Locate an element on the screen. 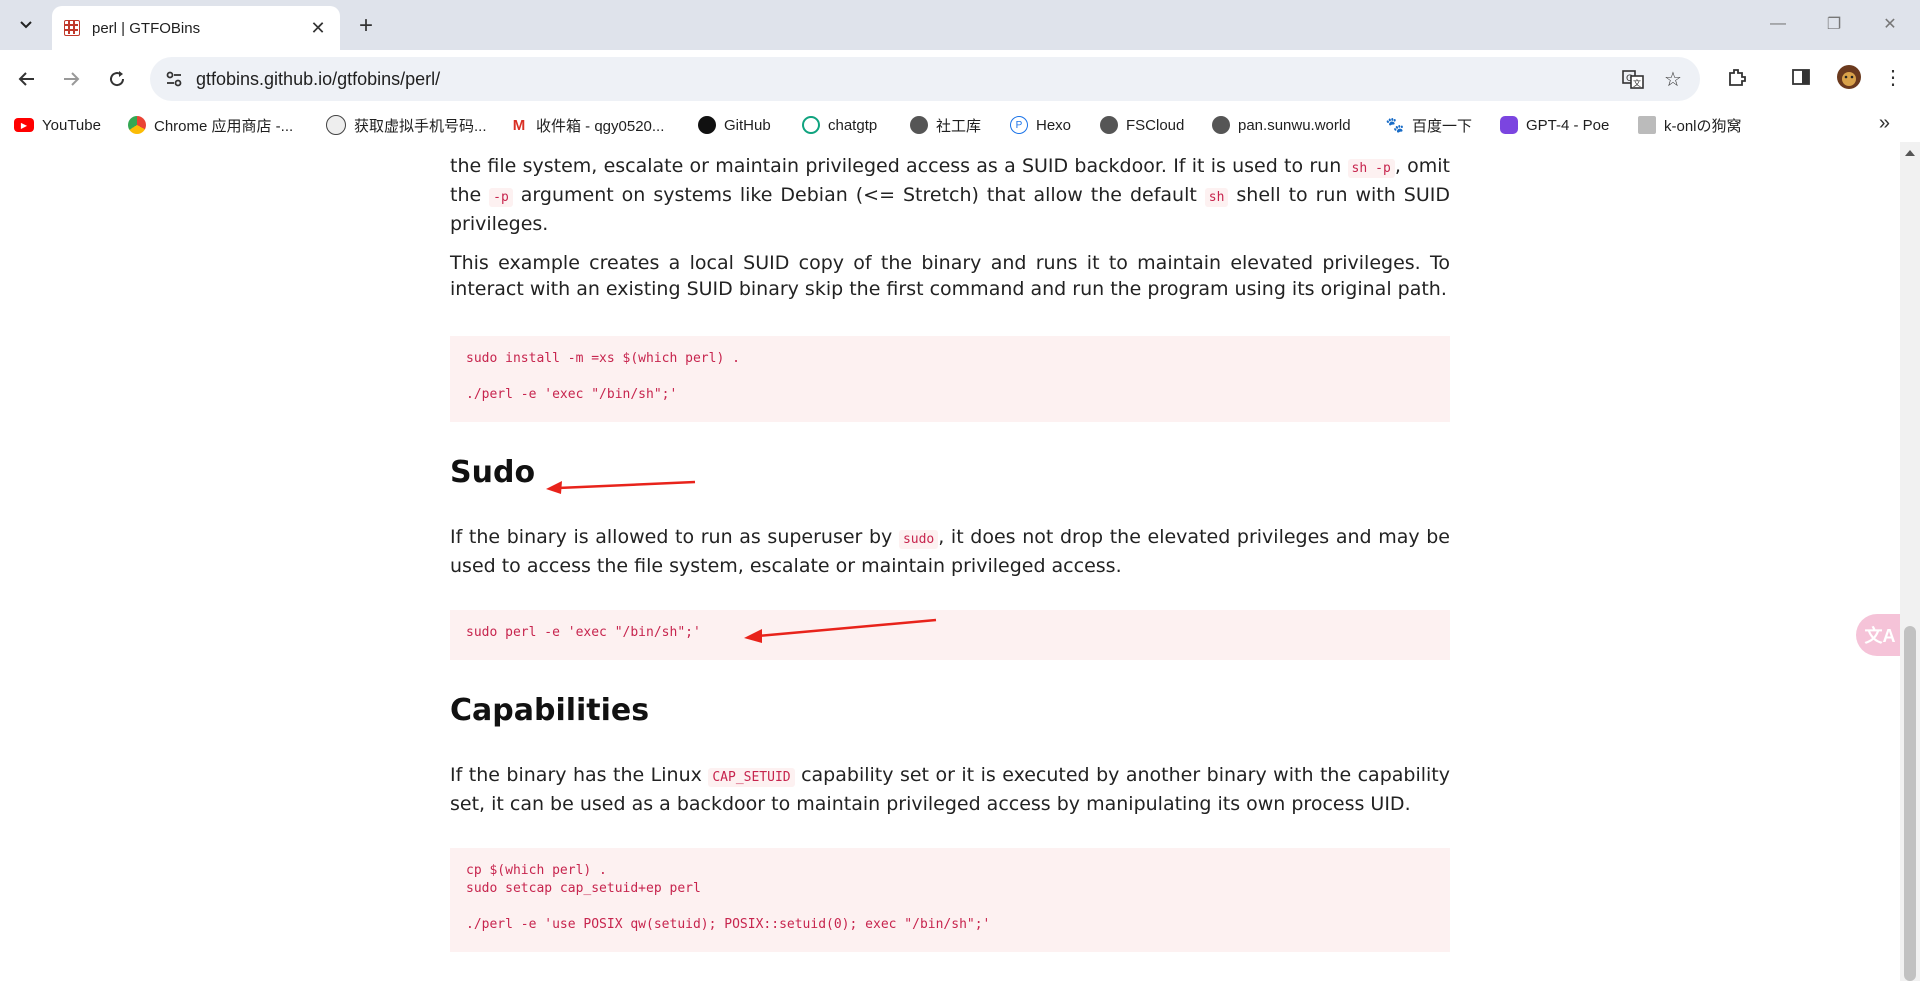  bookmark-baidu: 🐾 百度一下 is located at coordinates (1429, 125).